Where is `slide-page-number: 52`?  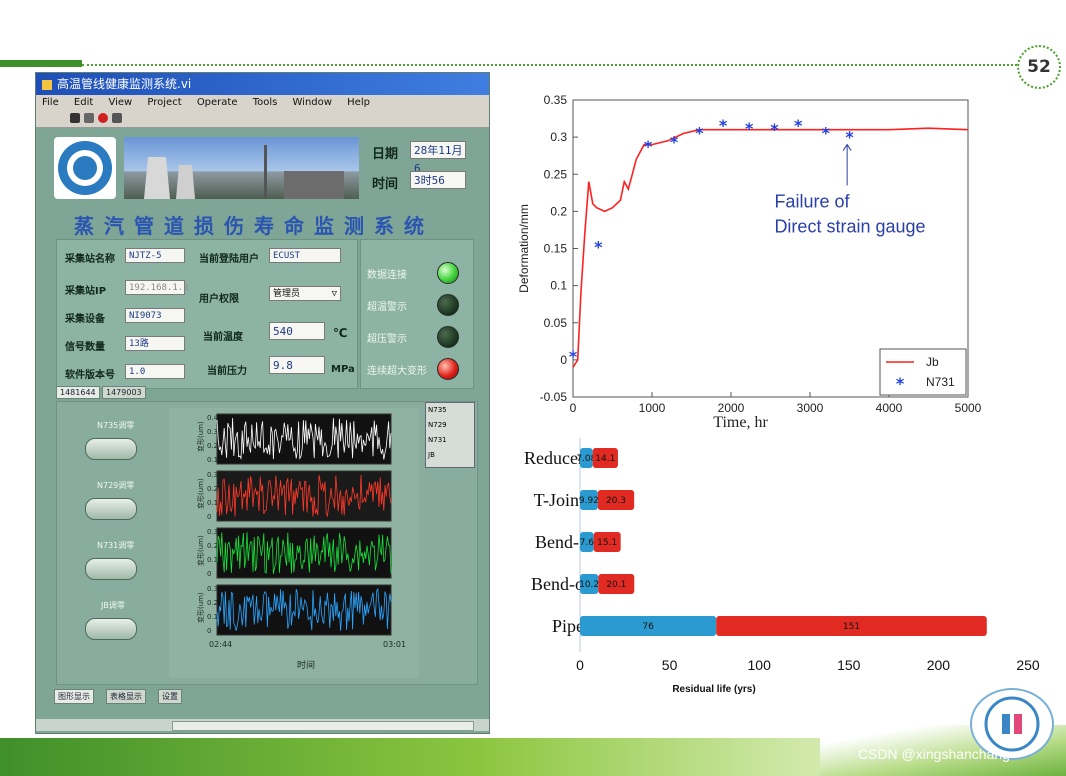
slide-page-number: 52 is located at coordinates (1039, 67).